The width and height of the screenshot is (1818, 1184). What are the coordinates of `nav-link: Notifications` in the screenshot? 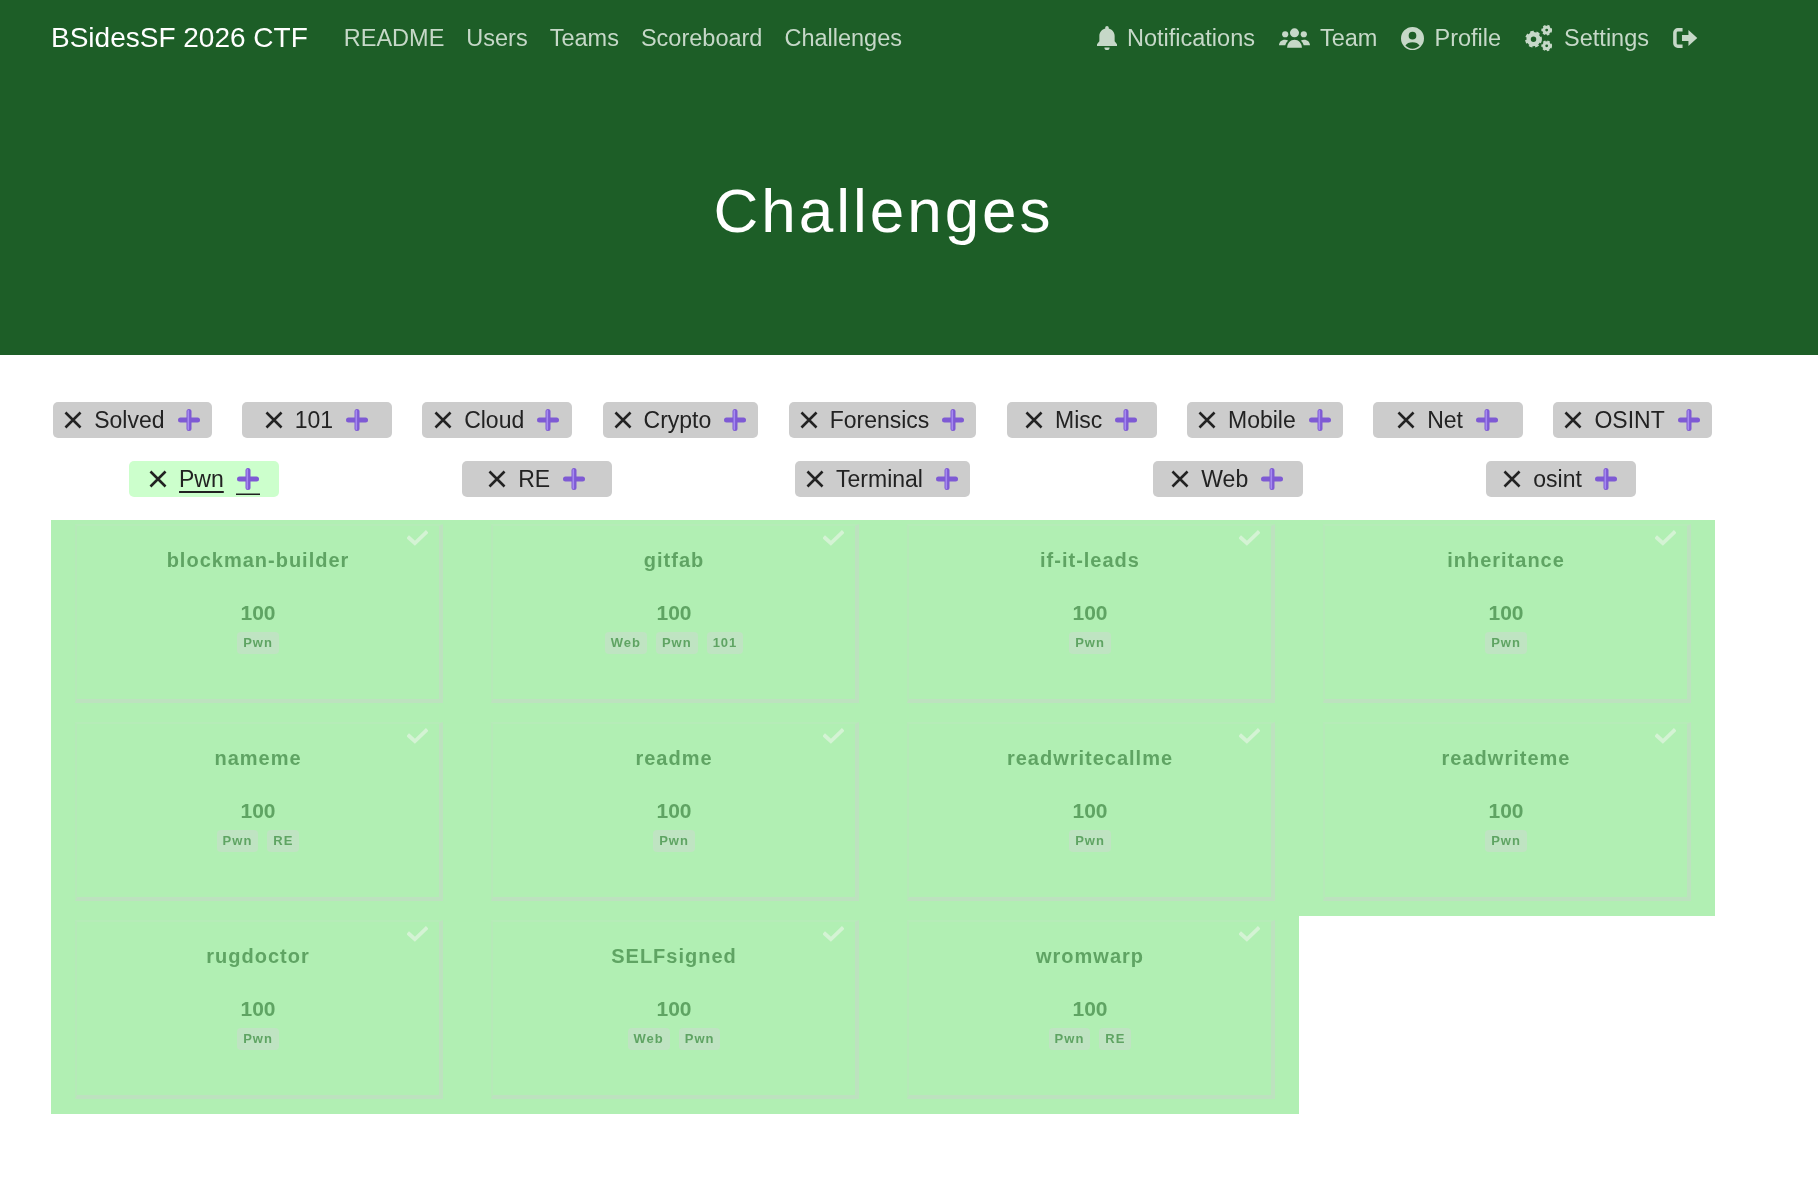 It's located at (1176, 38).